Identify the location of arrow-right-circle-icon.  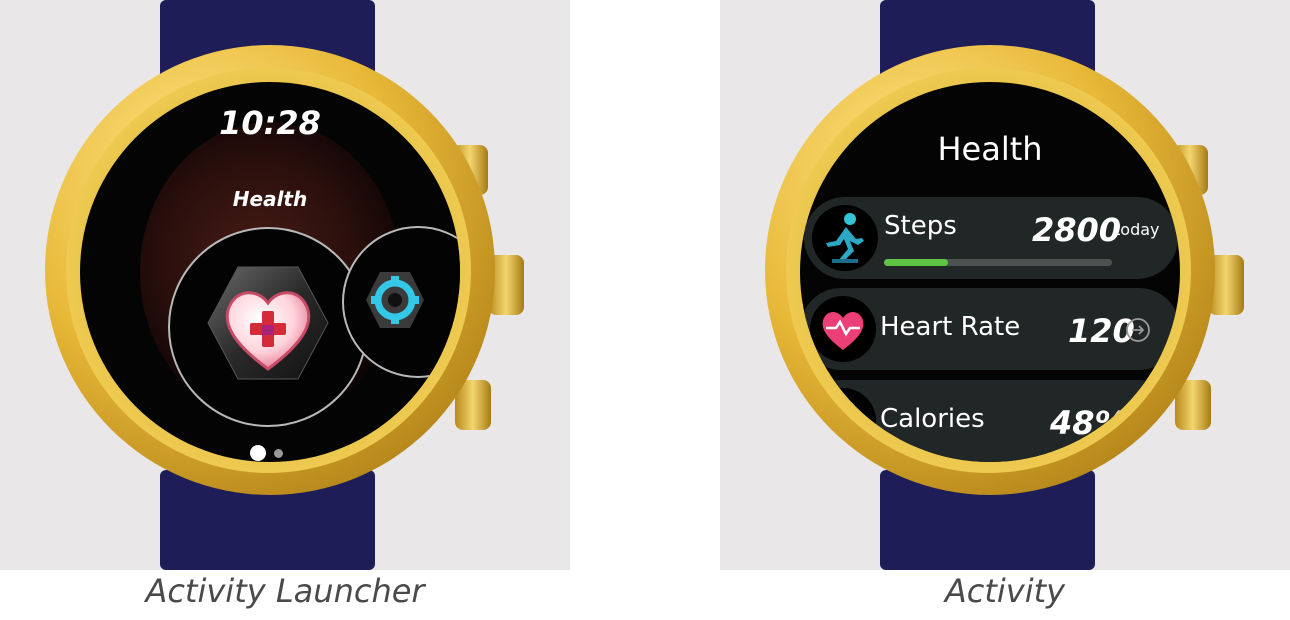
(1138, 330).